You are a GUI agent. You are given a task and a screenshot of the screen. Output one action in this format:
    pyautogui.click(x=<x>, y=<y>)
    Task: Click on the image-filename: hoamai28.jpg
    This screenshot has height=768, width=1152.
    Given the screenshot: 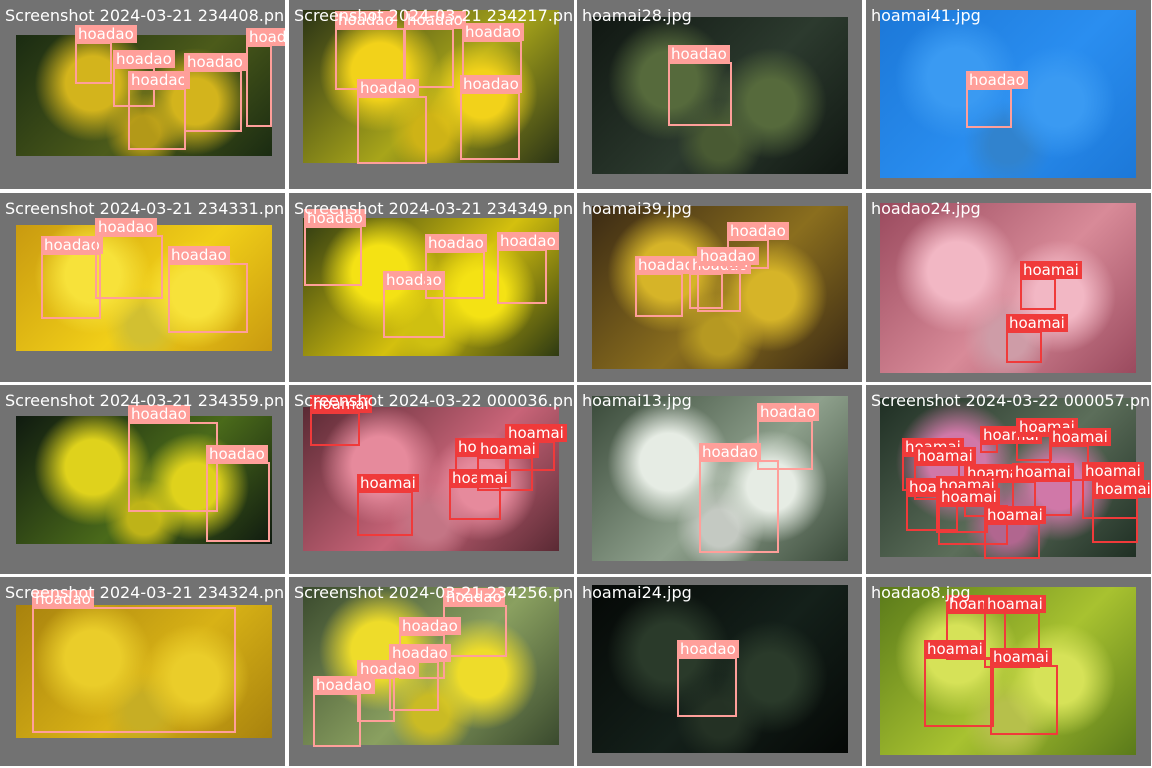 What is the action you would take?
    pyautogui.click(x=637, y=15)
    